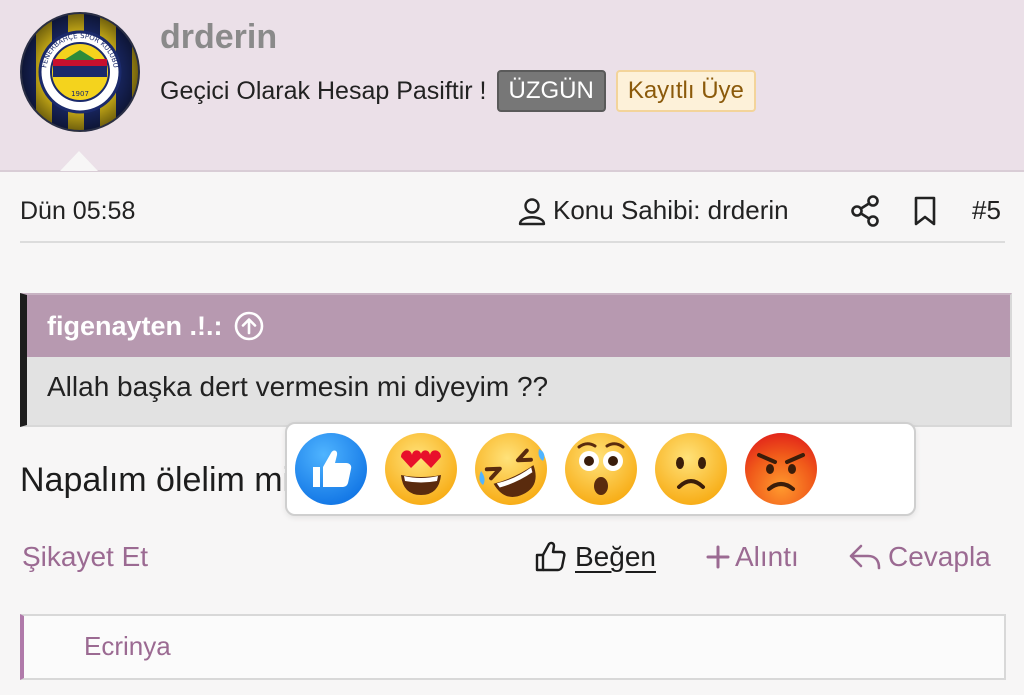 This screenshot has height=695, width=1024. Describe the element at coordinates (551, 91) in the screenshot. I see `mood-badge: ÜZGÜN` at that location.